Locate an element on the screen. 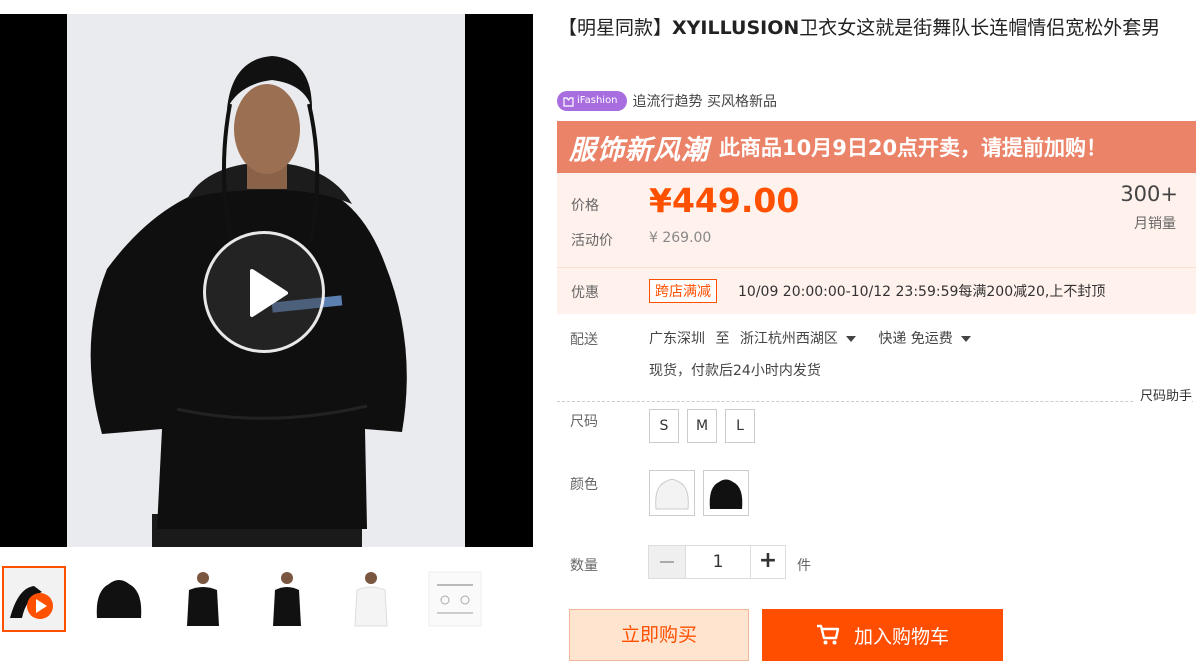  buy-now-button: 立即购买 is located at coordinates (659, 635).